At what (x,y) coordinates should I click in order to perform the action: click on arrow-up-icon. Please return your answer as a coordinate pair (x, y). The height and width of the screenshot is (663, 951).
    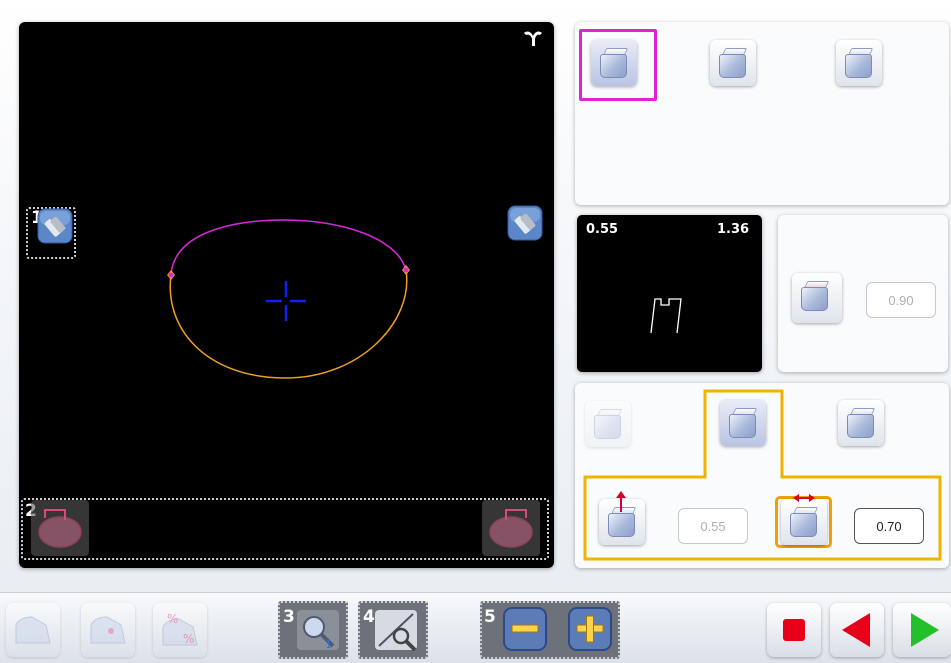
    Looking at the image, I should click on (621, 501).